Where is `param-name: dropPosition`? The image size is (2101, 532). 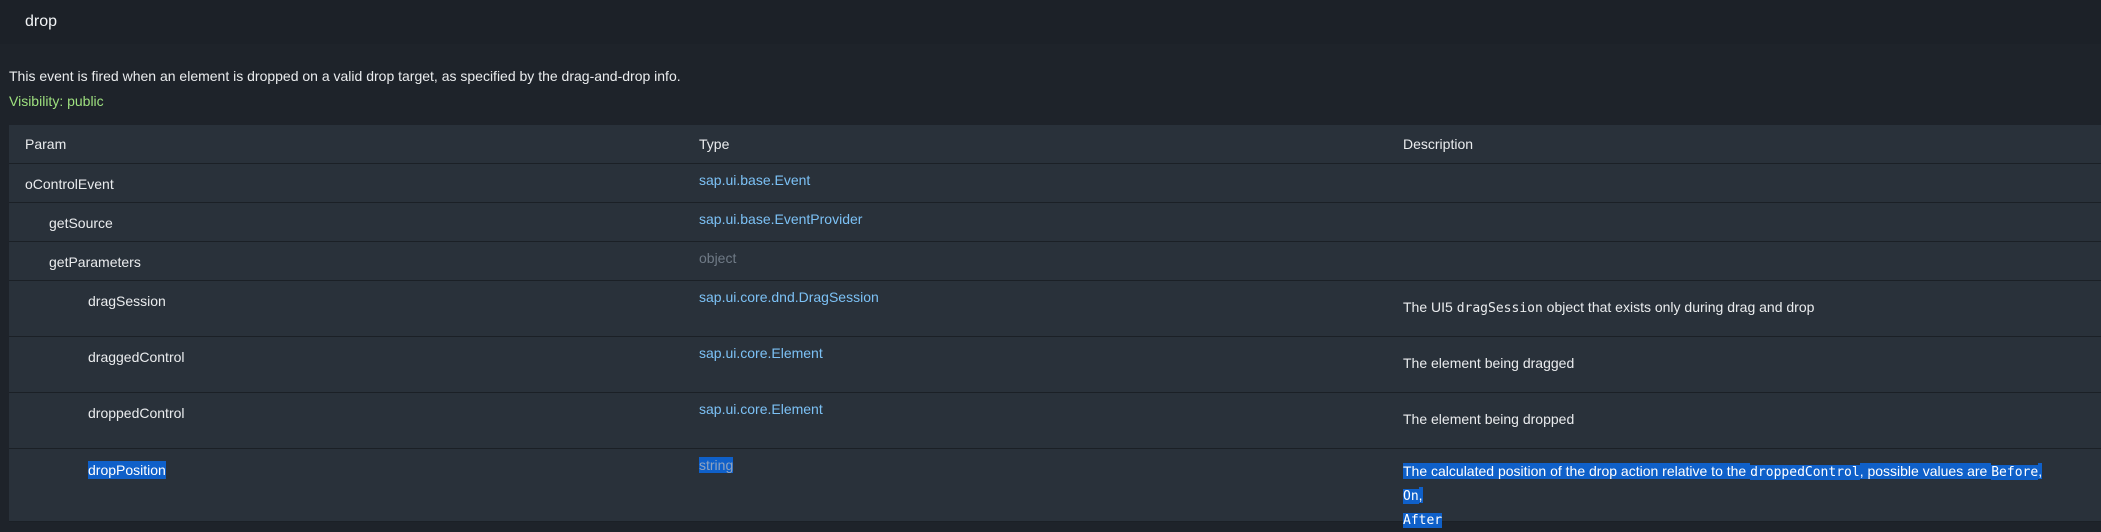 param-name: dropPosition is located at coordinates (127, 470).